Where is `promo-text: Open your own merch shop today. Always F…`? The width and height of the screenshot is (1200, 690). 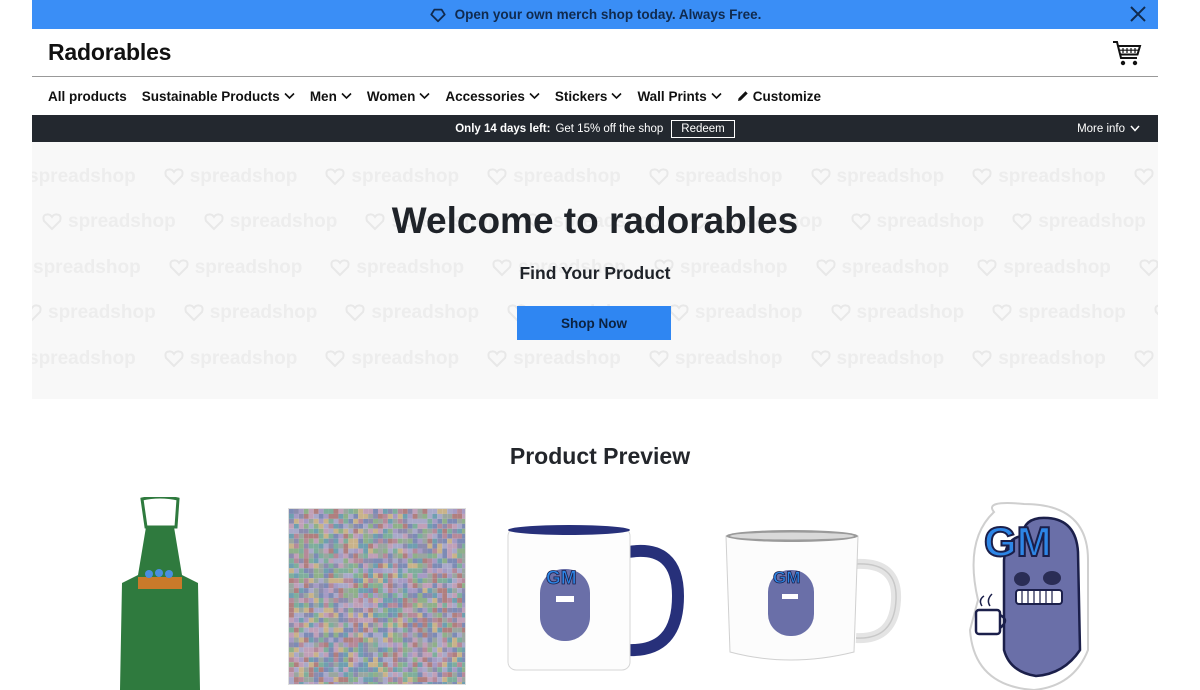
promo-text: Open your own merch shop today. Always F… is located at coordinates (608, 14).